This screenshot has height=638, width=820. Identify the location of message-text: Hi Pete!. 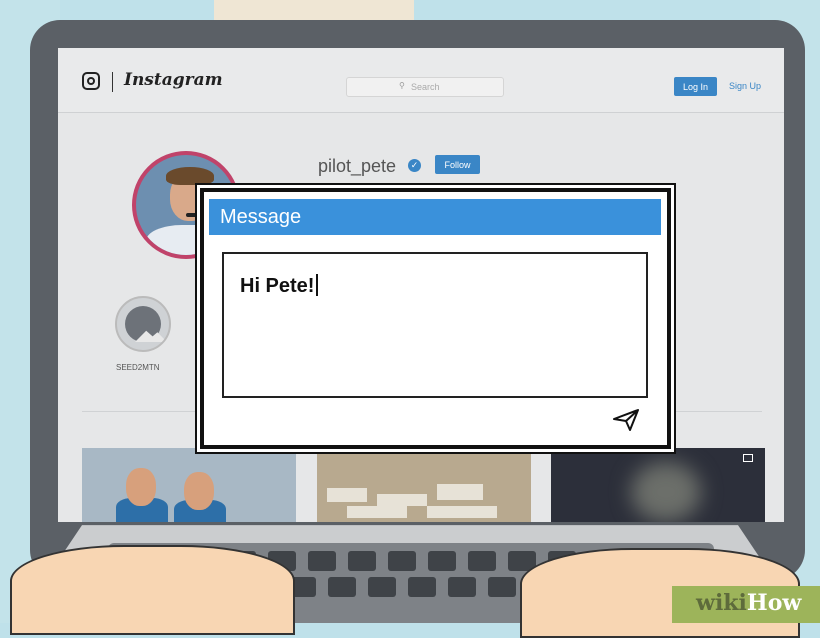
(277, 286).